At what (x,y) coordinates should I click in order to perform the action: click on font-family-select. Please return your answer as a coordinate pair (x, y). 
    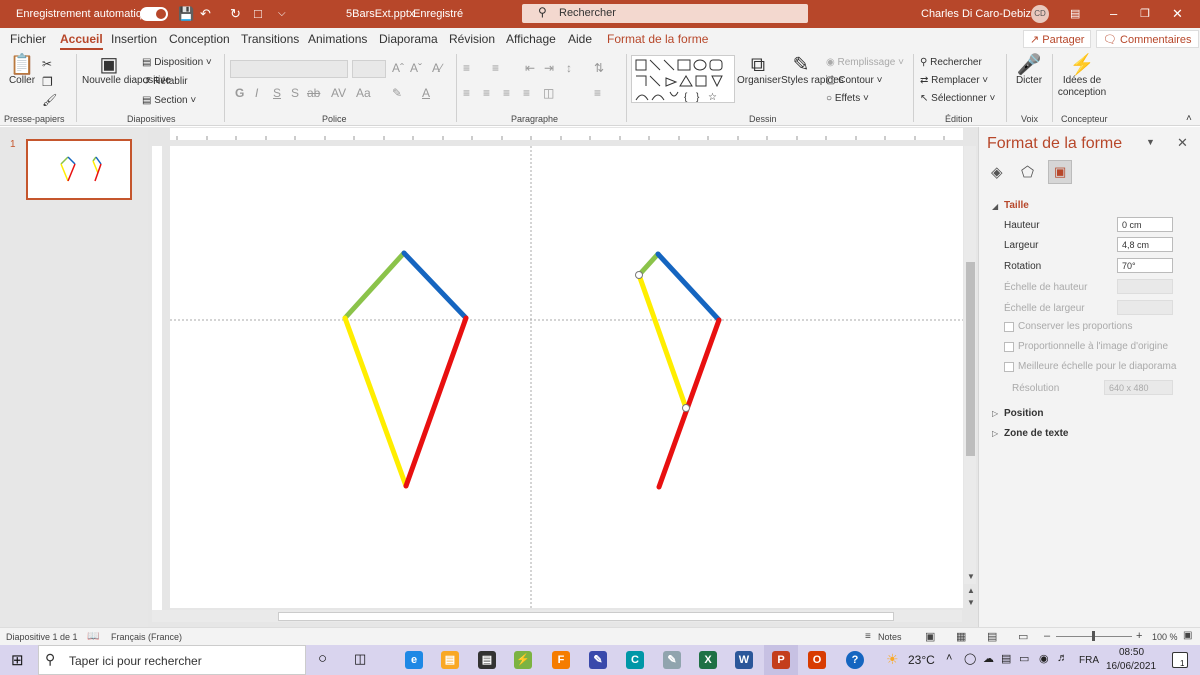
    Looking at the image, I should click on (289, 69).